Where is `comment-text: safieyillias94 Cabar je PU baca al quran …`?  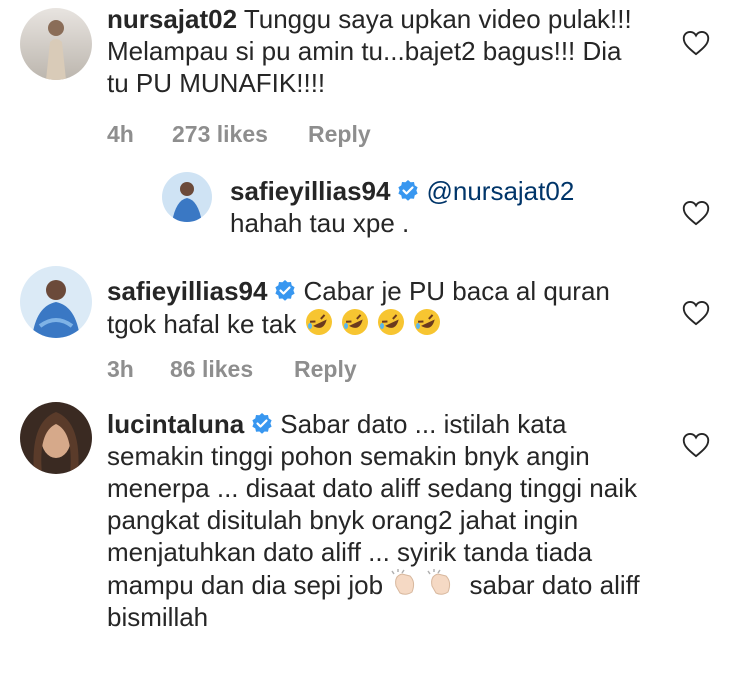 comment-text: safieyillias94 Cabar je PU baca al quran … is located at coordinates (367, 307).